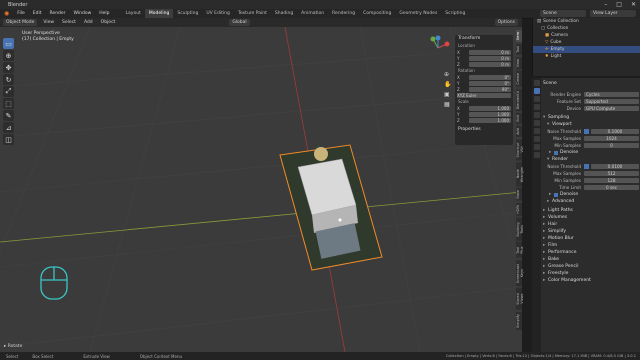 This screenshot has height=360, width=640. Describe the element at coordinates (506, 22) in the screenshot. I see `options-menu: Options` at that location.